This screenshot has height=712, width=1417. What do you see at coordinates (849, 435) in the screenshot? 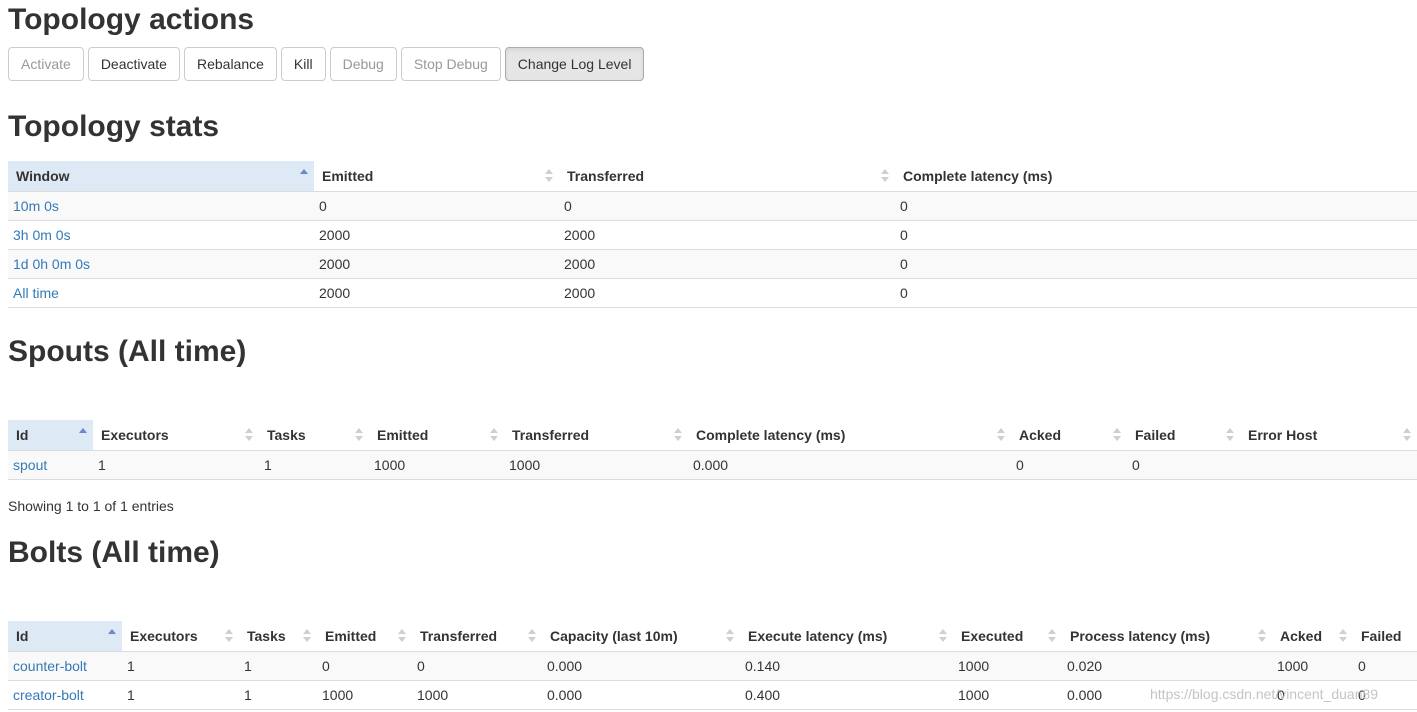
I see `spouts-col-complete-latency: Complete latency (ms)` at bounding box center [849, 435].